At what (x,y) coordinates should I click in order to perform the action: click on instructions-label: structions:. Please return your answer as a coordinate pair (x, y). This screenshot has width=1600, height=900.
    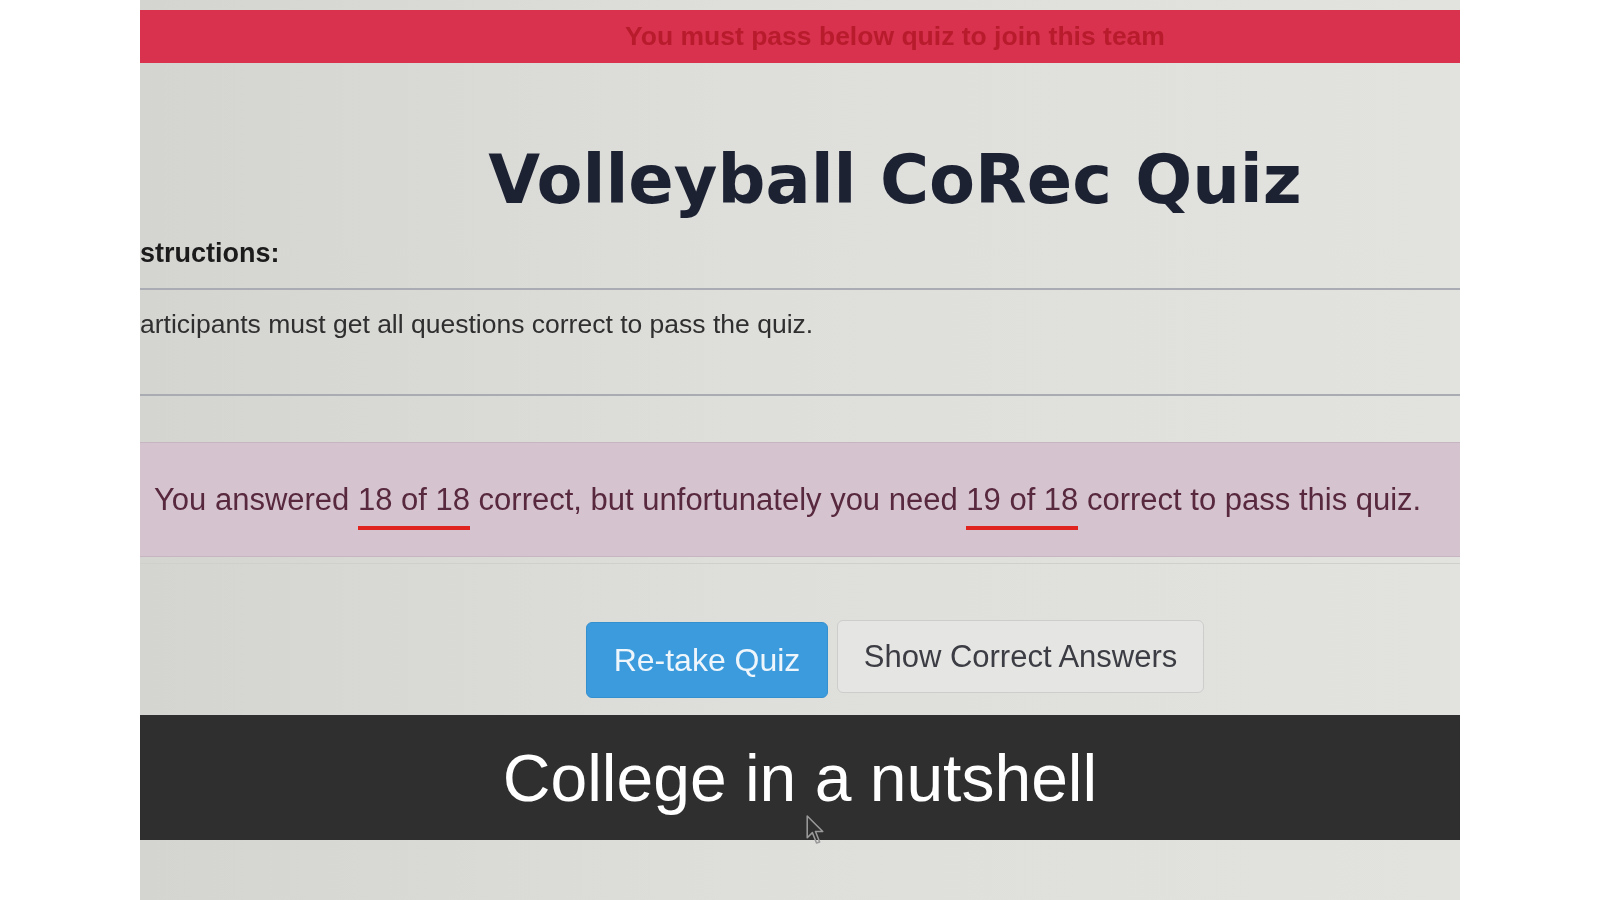
    Looking at the image, I should click on (210, 253).